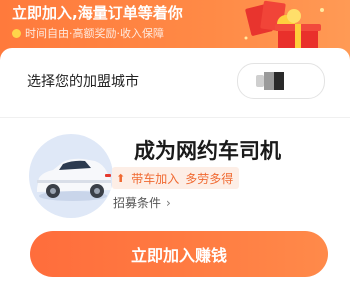 This screenshot has width=350, height=292. I want to click on banner-title: 立即加入,海量订单等着你, so click(97, 13).